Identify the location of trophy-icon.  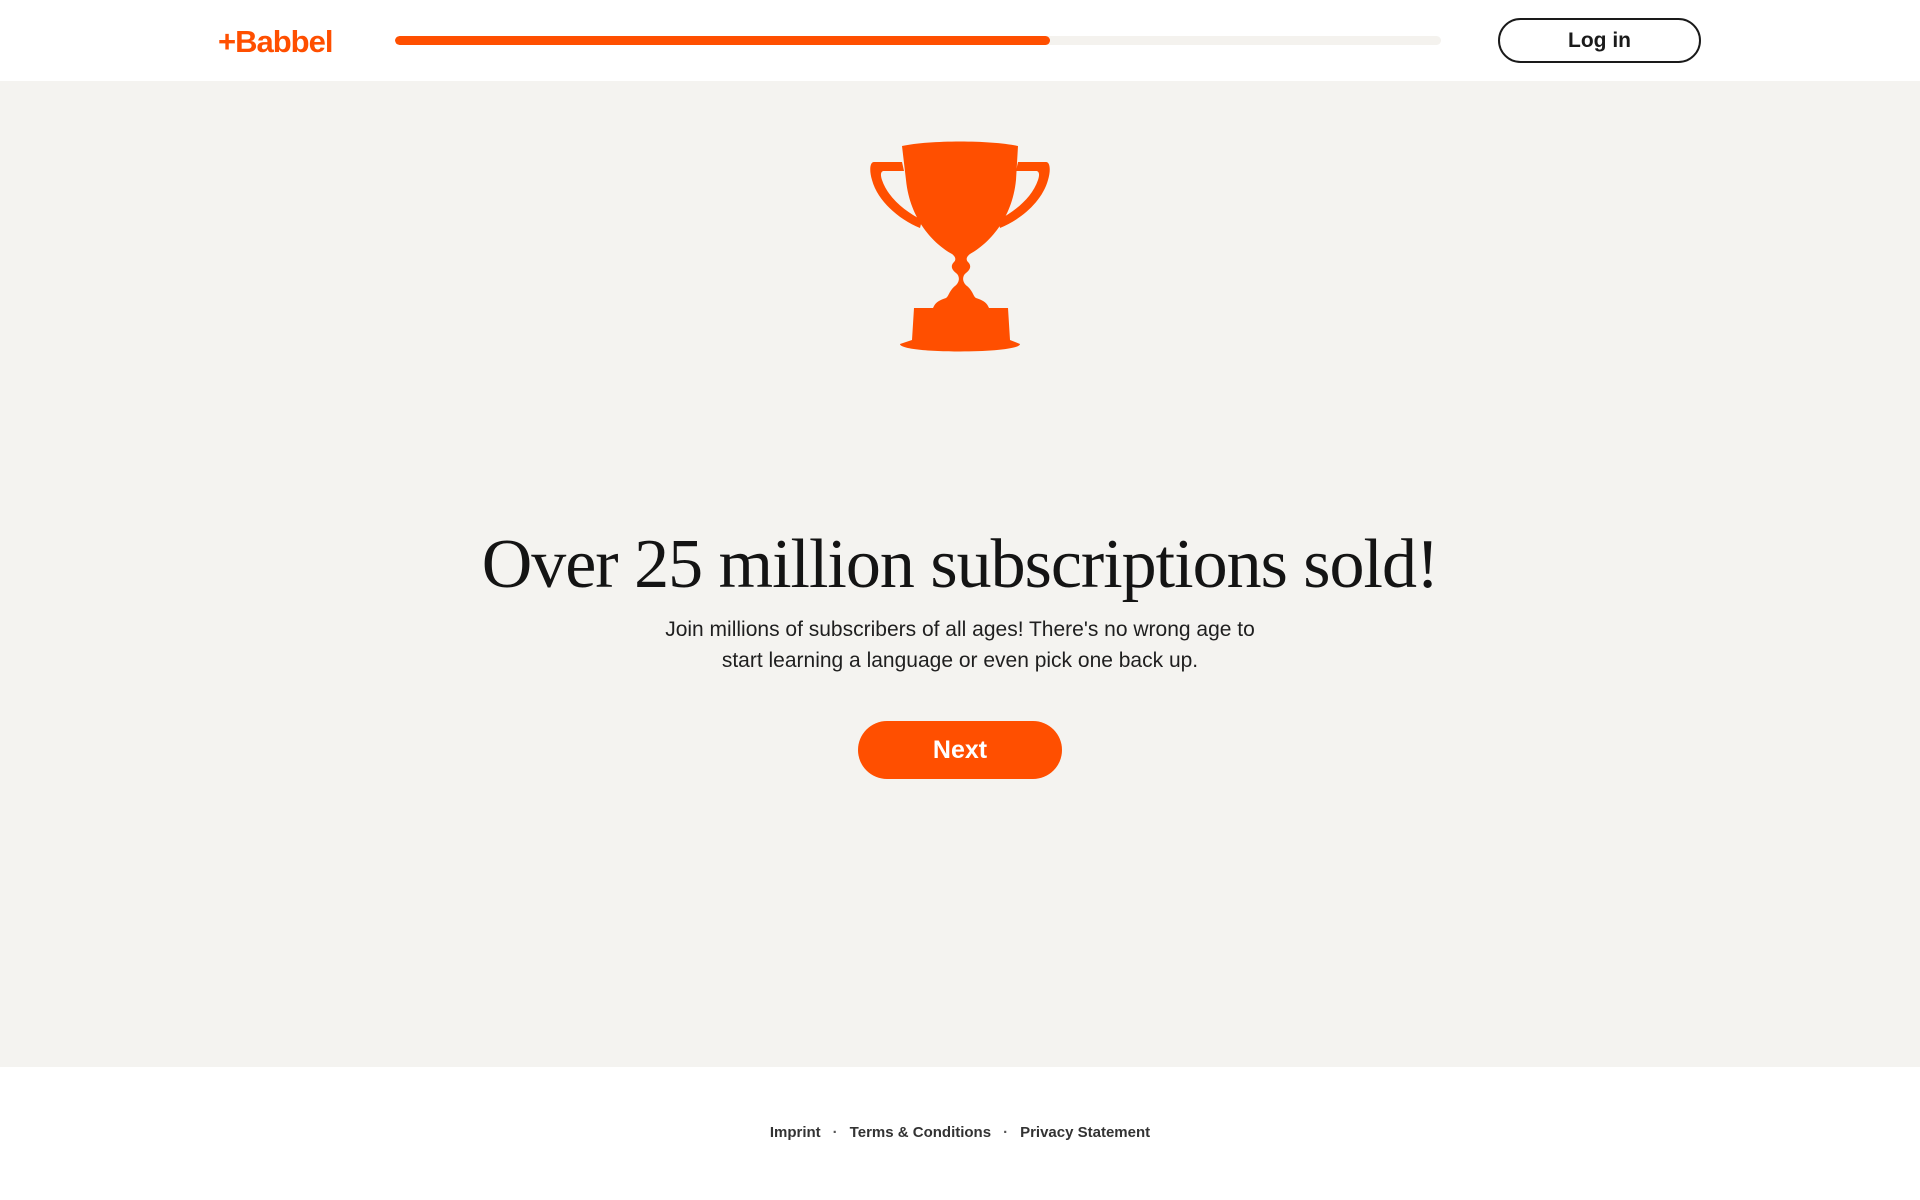
(960, 246).